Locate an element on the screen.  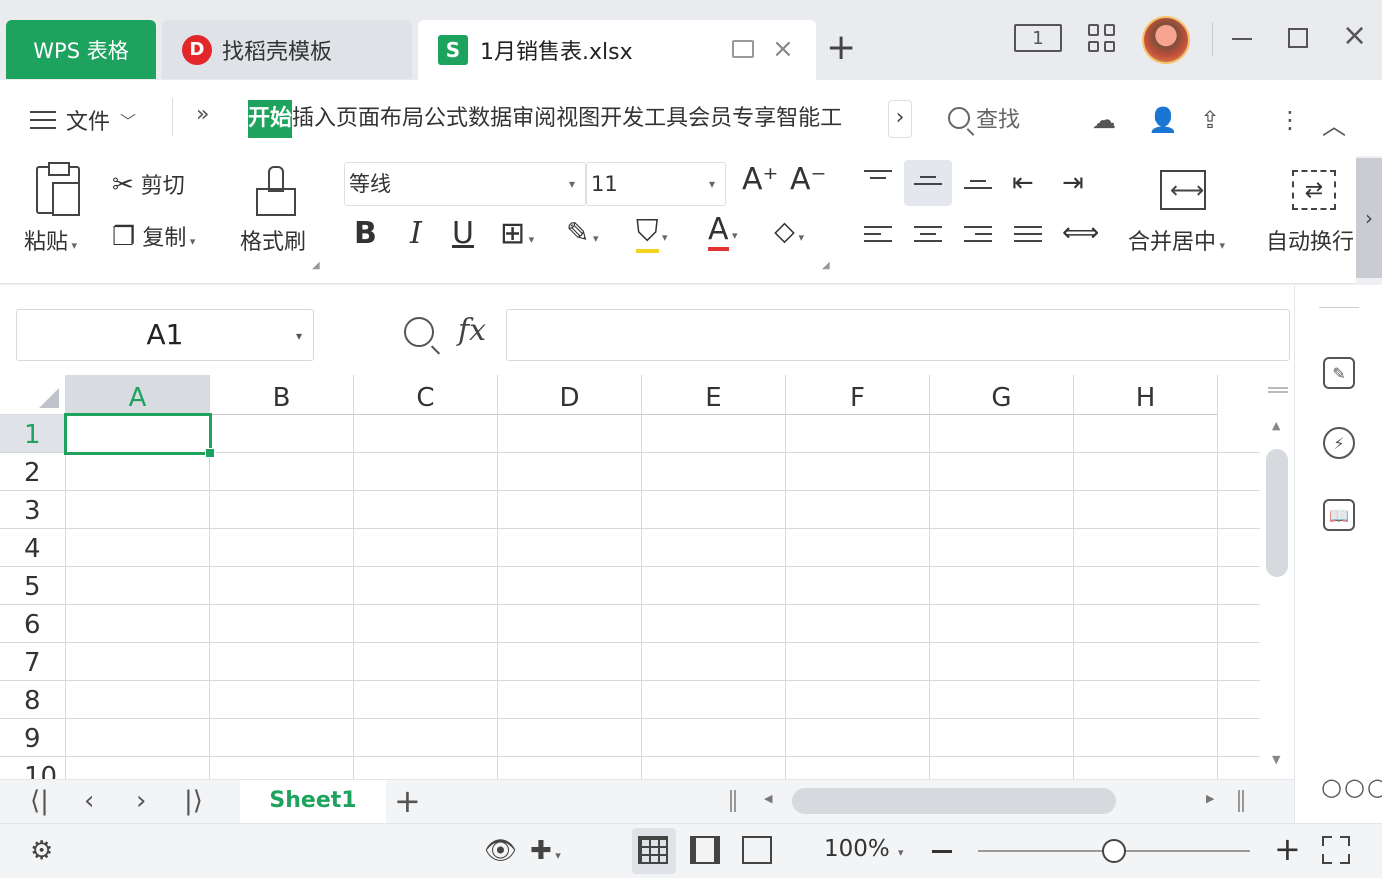
scroll-down-arrow-icon: ▼ is located at coordinates (1276, 759).